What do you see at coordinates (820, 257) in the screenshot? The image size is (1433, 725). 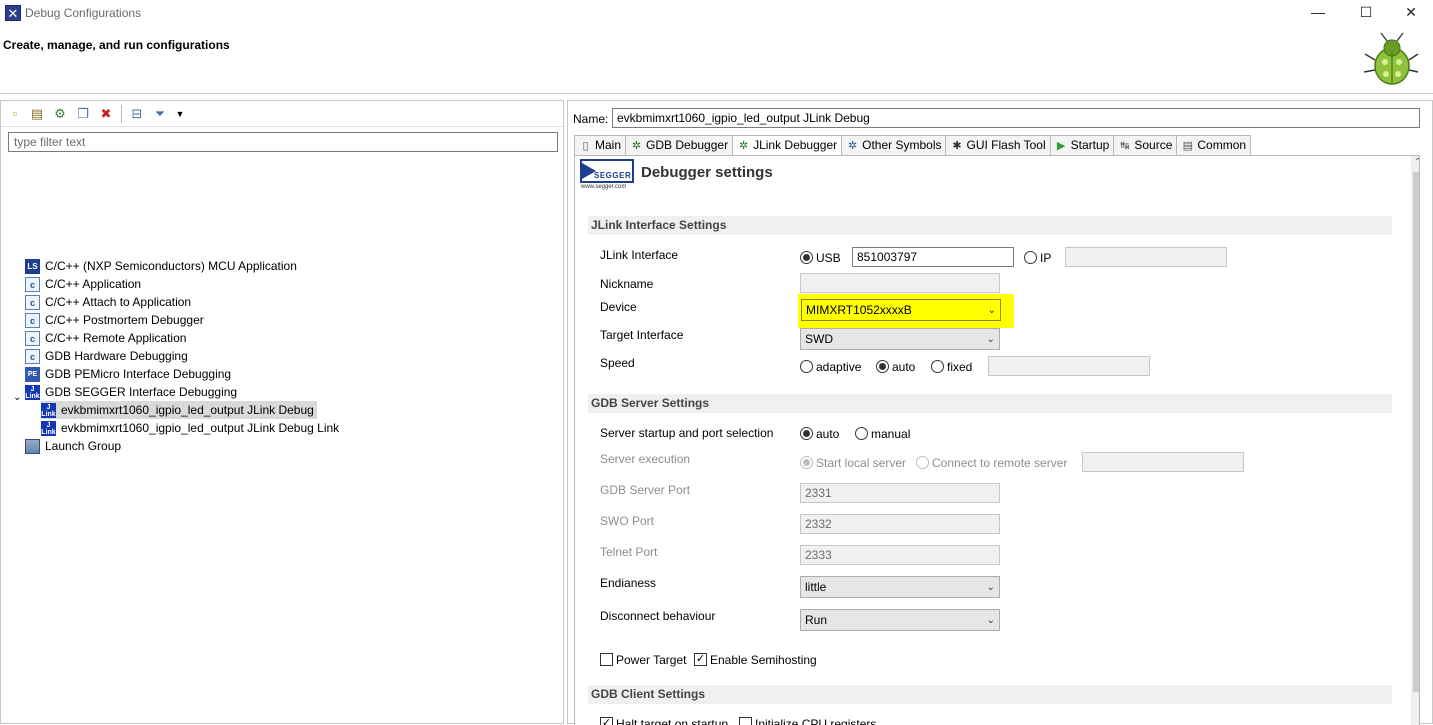 I see `usb-radio: USB` at bounding box center [820, 257].